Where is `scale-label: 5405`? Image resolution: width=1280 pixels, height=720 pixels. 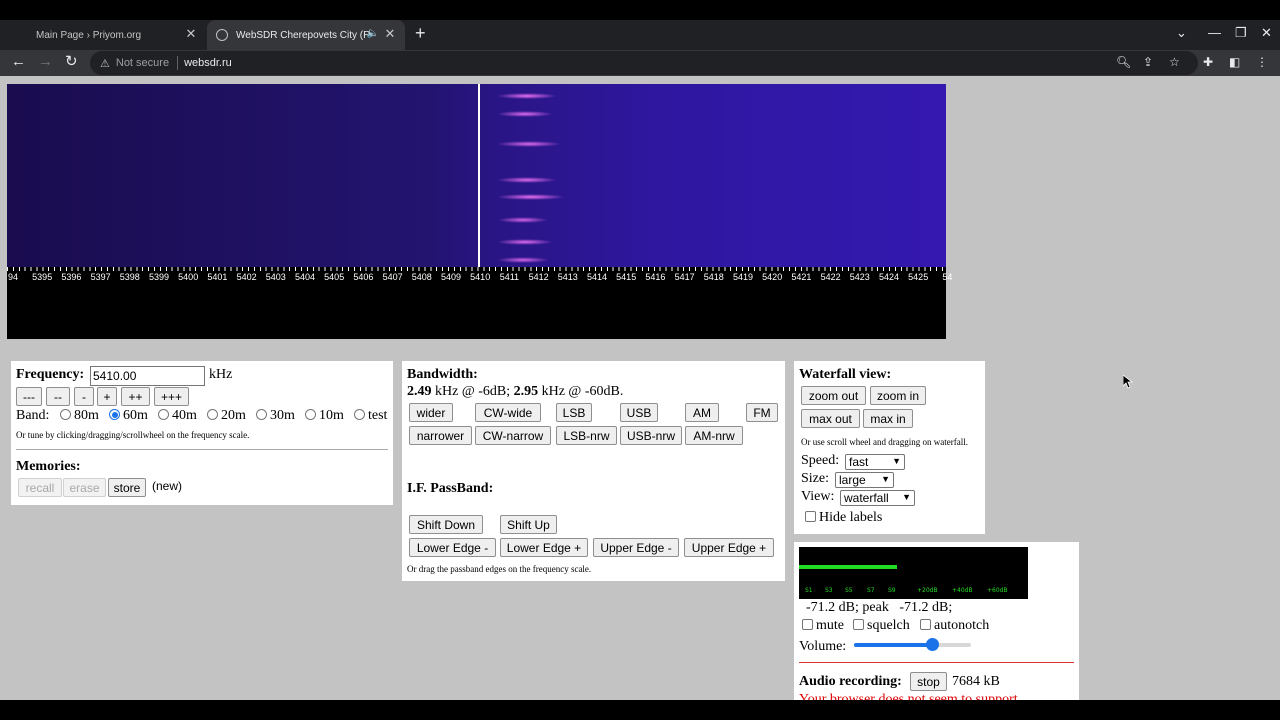
scale-label: 5405 is located at coordinates (334, 277).